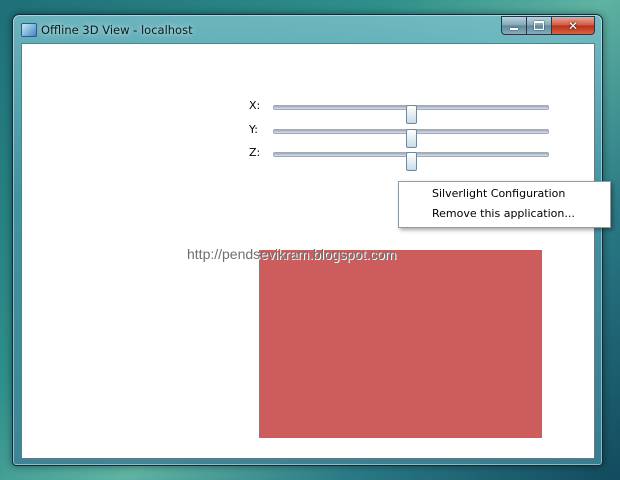 The image size is (620, 480). Describe the element at coordinates (498, 194) in the screenshot. I see `menu-item-silverlight-configuration: Silverlight Configuration` at that location.